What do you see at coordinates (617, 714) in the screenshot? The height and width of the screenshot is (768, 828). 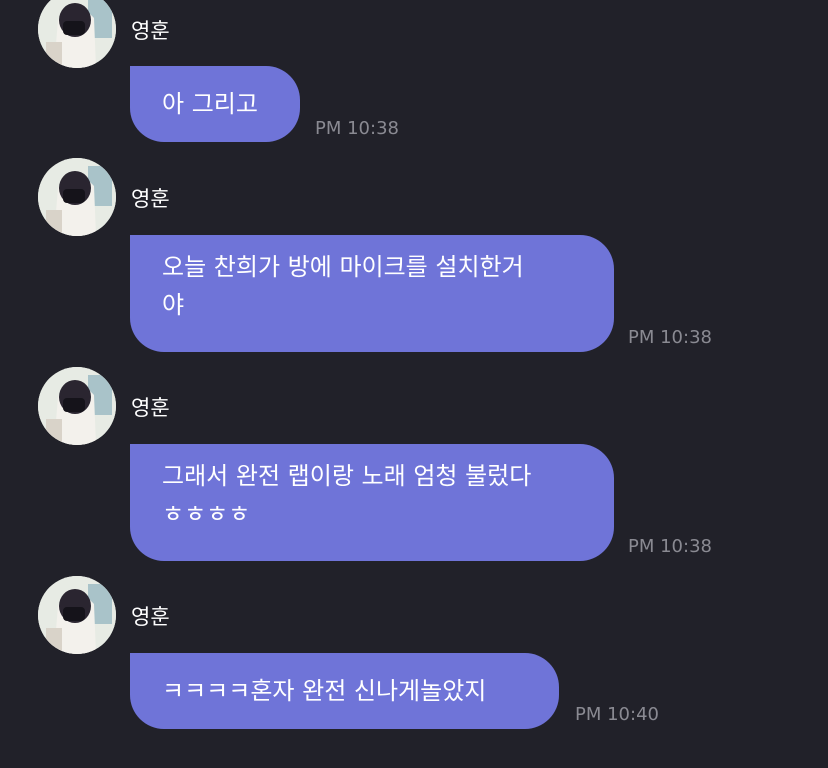 I see `message-time: PM 10:40` at bounding box center [617, 714].